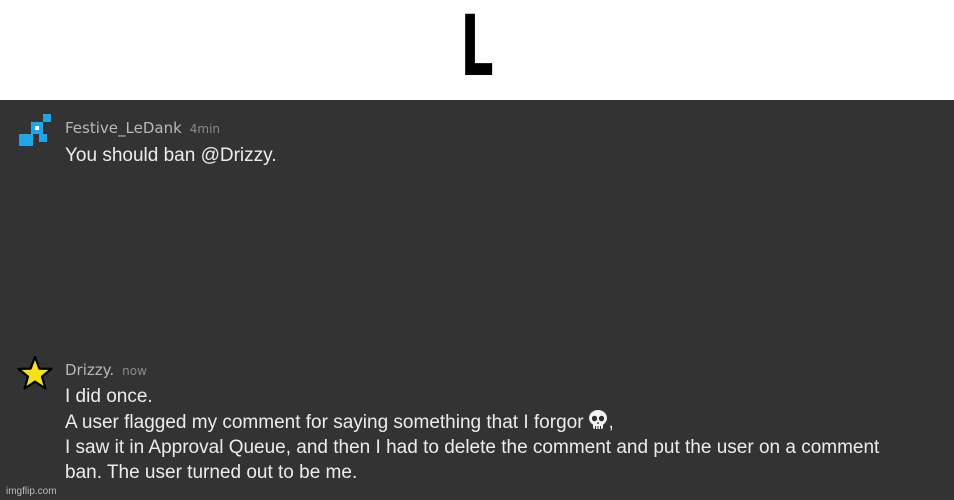 Image resolution: width=954 pixels, height=500 pixels. Describe the element at coordinates (611, 422) in the screenshot. I see `comment-text-segment: ,` at that location.